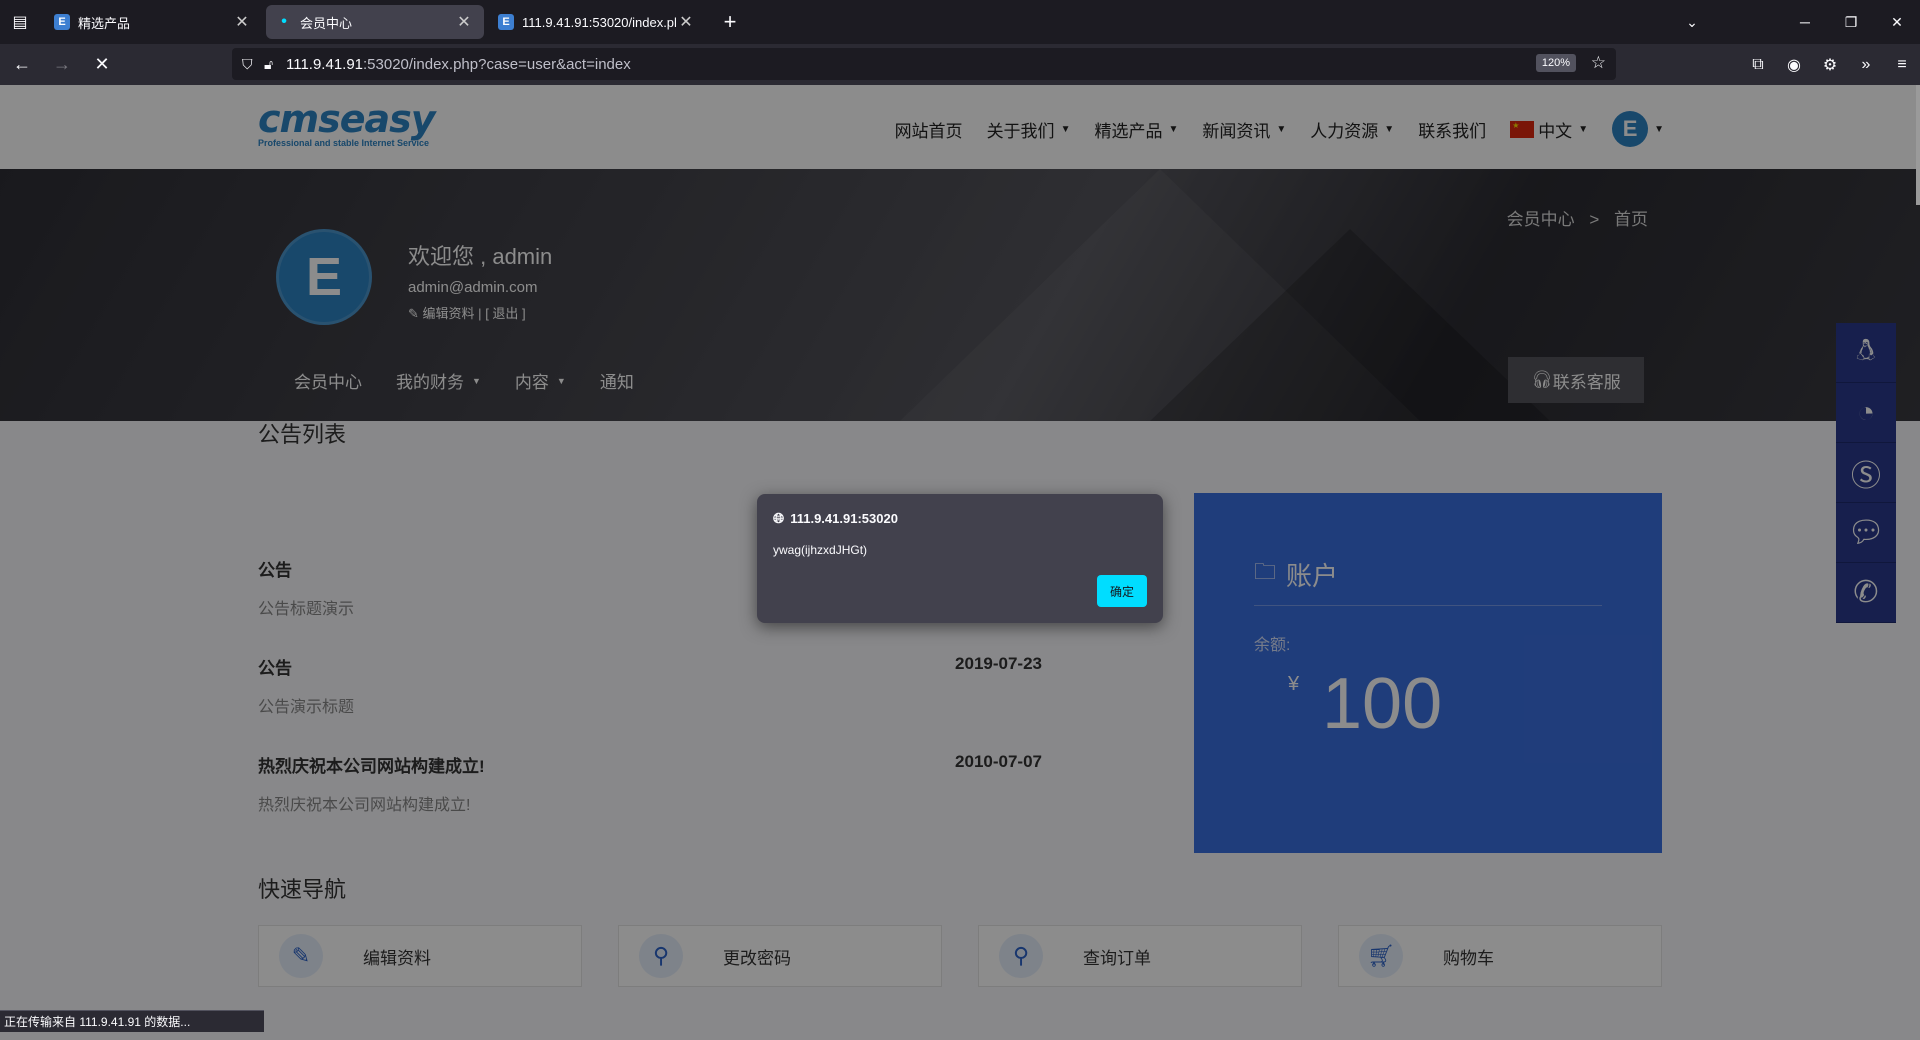  I want to click on restore-icon: ❐, so click(1851, 22).